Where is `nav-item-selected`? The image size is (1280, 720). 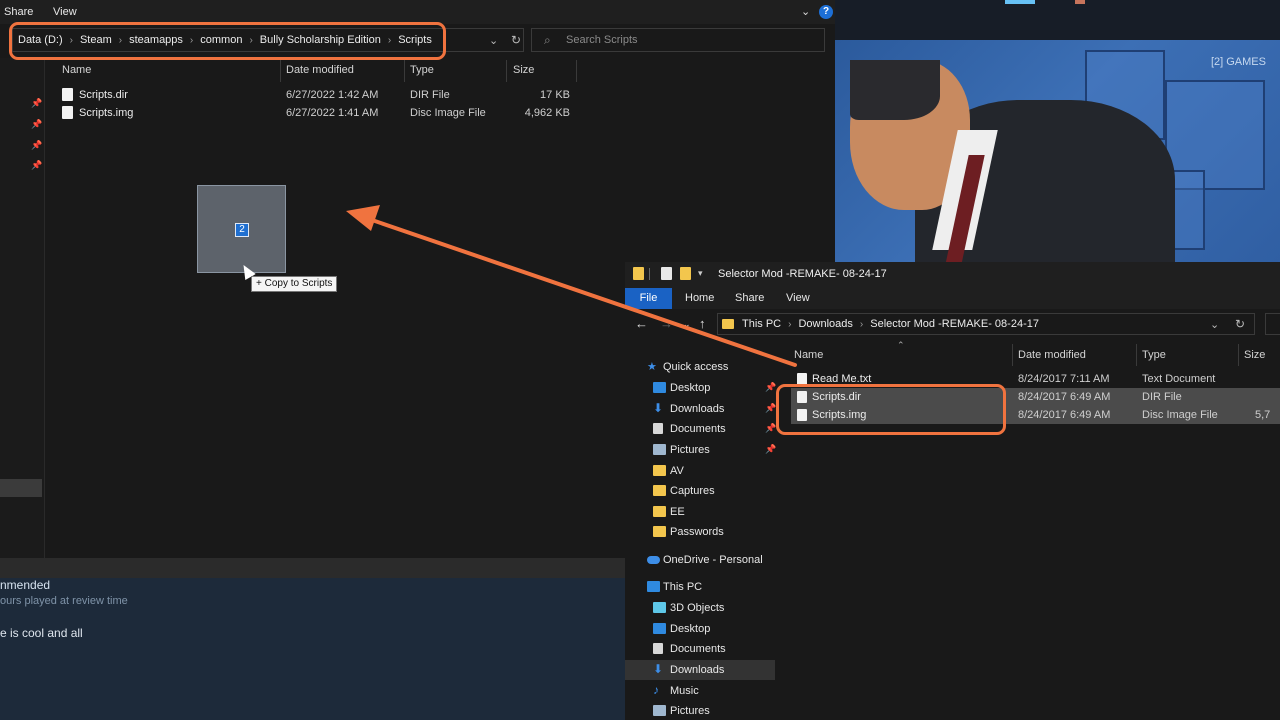
nav-item-selected is located at coordinates (21, 488).